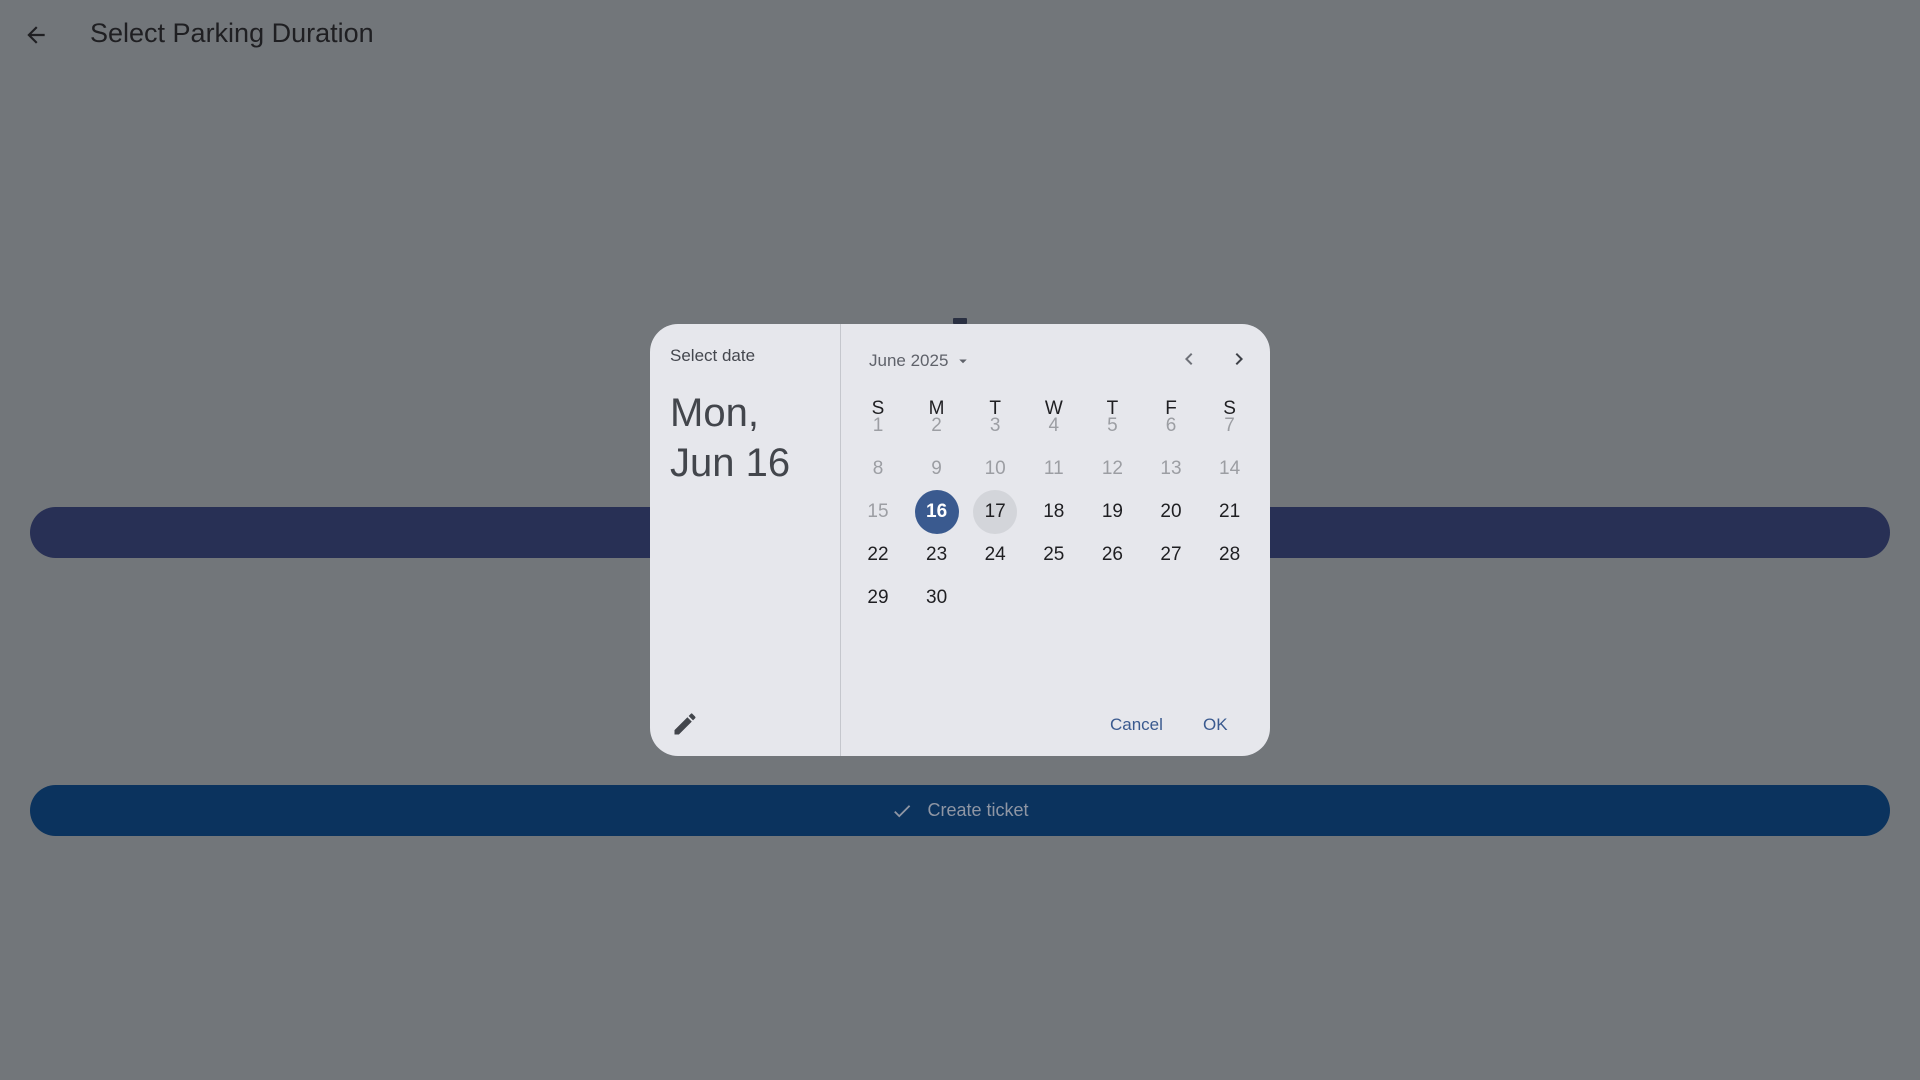  What do you see at coordinates (1230, 512) in the screenshot?
I see `calendar-day: 21` at bounding box center [1230, 512].